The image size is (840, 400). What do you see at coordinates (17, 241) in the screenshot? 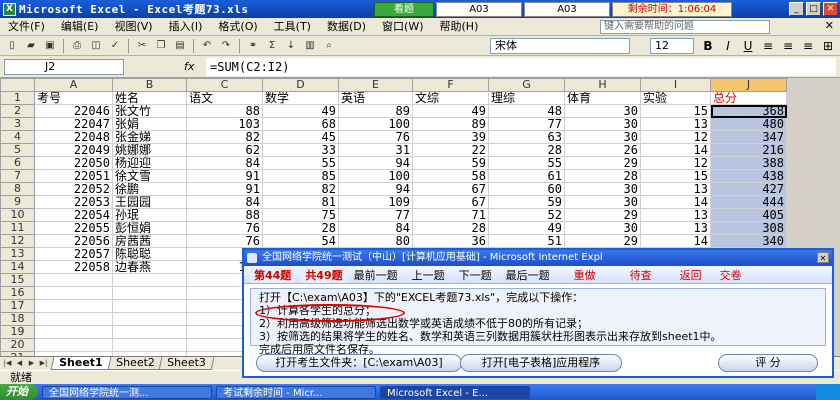
I see `row-header: 12` at bounding box center [17, 241].